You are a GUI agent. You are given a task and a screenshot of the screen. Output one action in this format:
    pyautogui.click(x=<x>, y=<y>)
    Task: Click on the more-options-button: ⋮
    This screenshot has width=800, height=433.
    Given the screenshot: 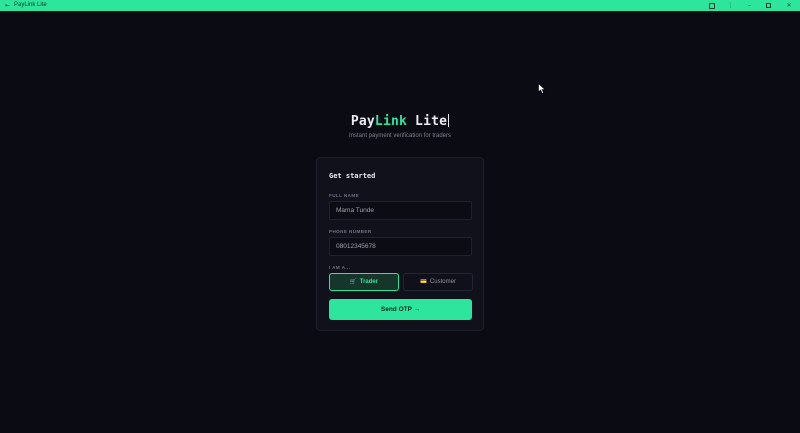 What is the action you would take?
    pyautogui.click(x=730, y=5)
    